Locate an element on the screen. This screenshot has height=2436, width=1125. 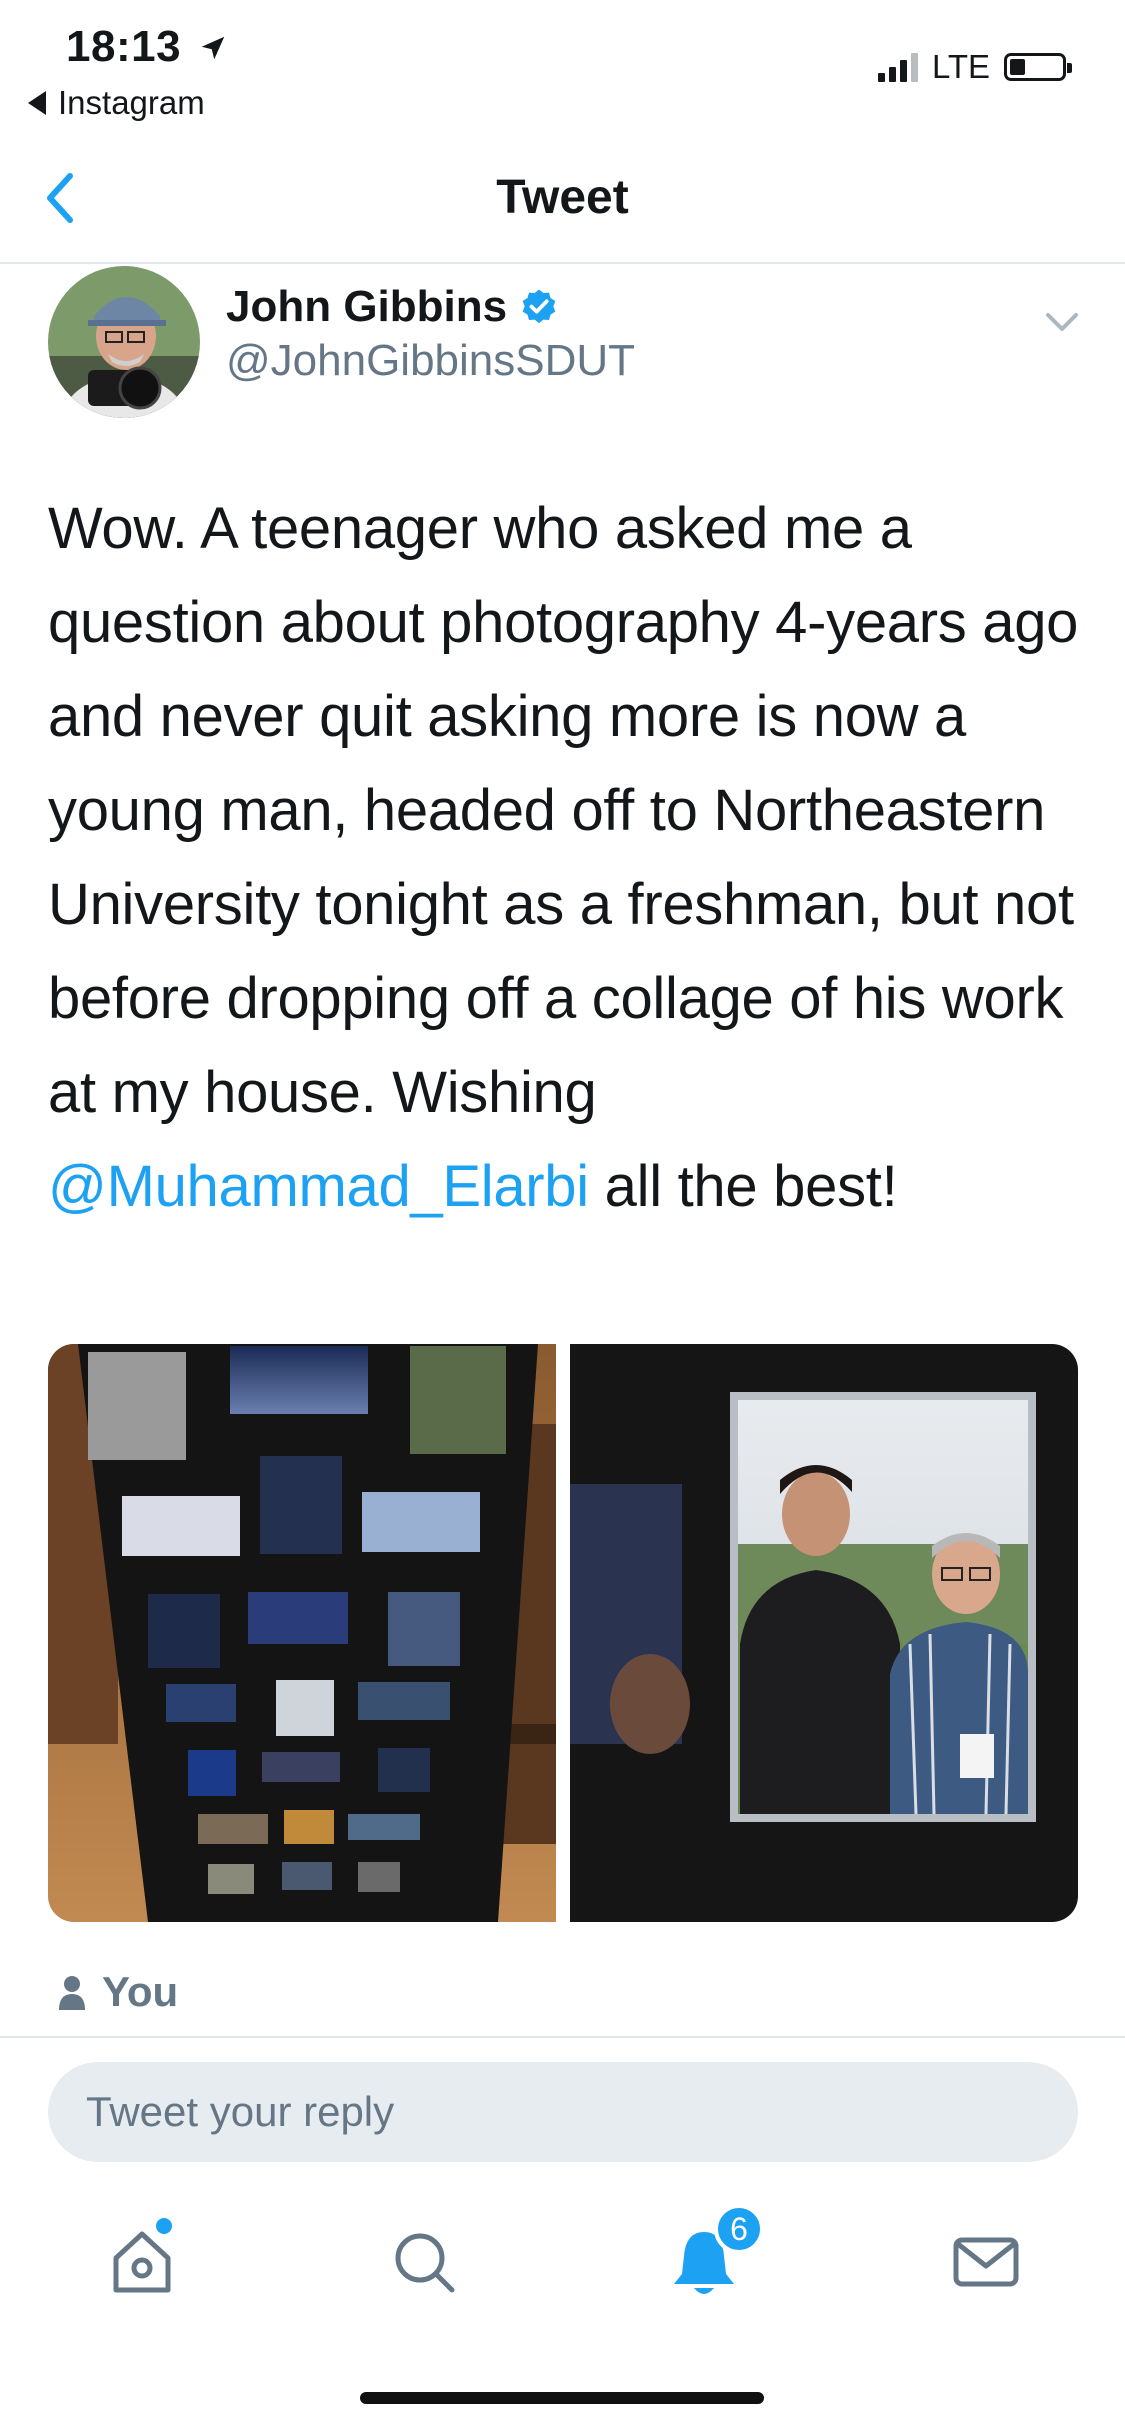
you-label: You is located at coordinates (140, 1991).